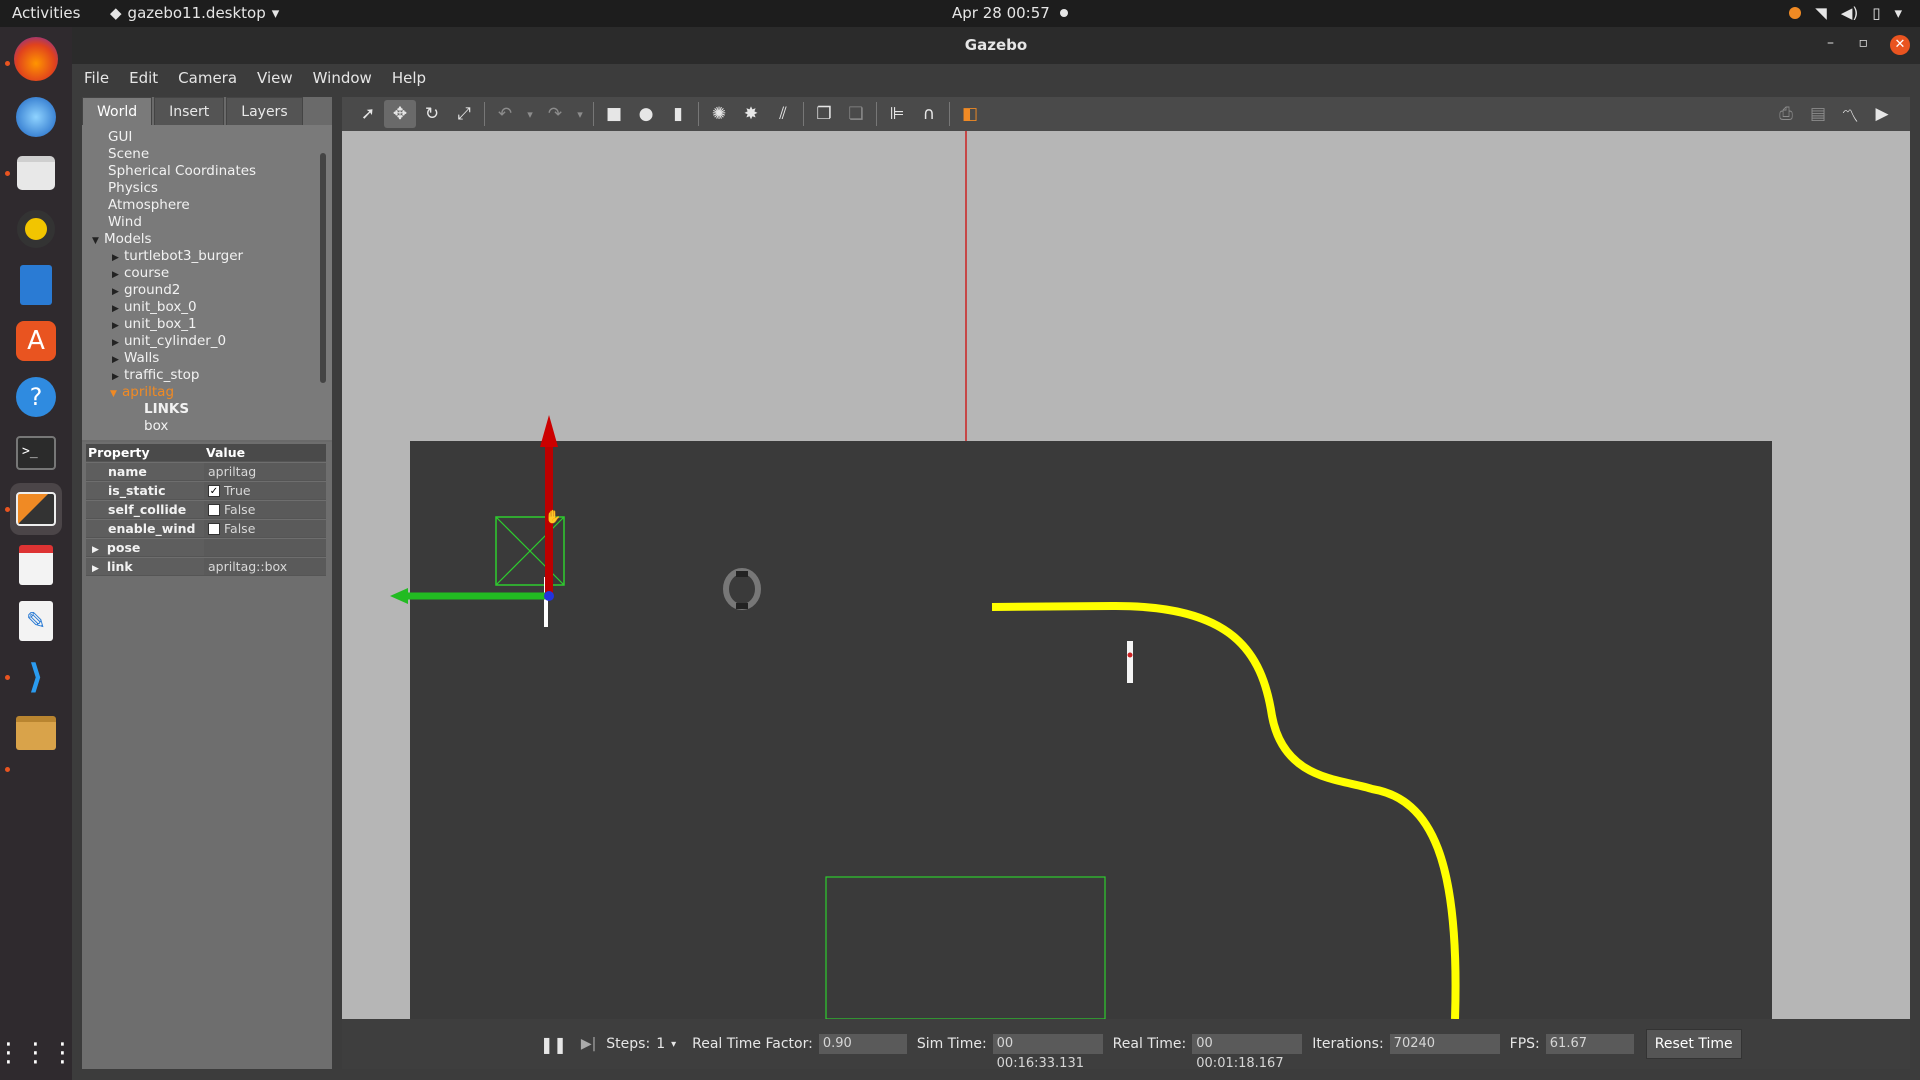 The height and width of the screenshot is (1080, 1920). I want to click on tree-scrollbar, so click(323, 268).